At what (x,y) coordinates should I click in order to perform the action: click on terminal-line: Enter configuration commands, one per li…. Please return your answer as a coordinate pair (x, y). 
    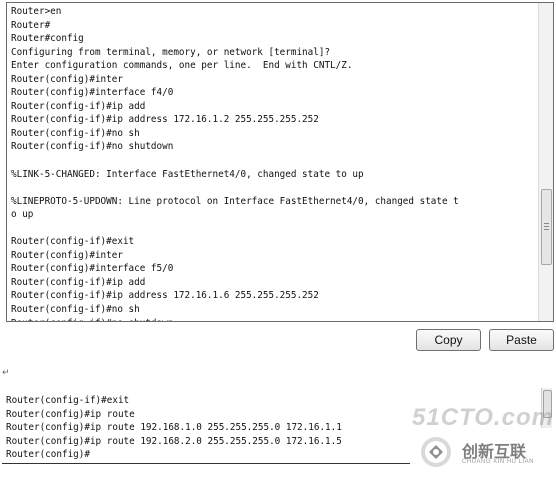
    Looking at the image, I should click on (182, 66).